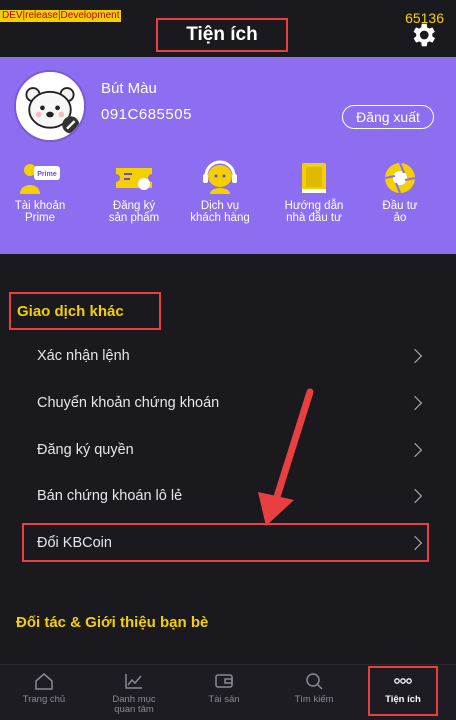  I want to click on aperture-icon, so click(400, 178).